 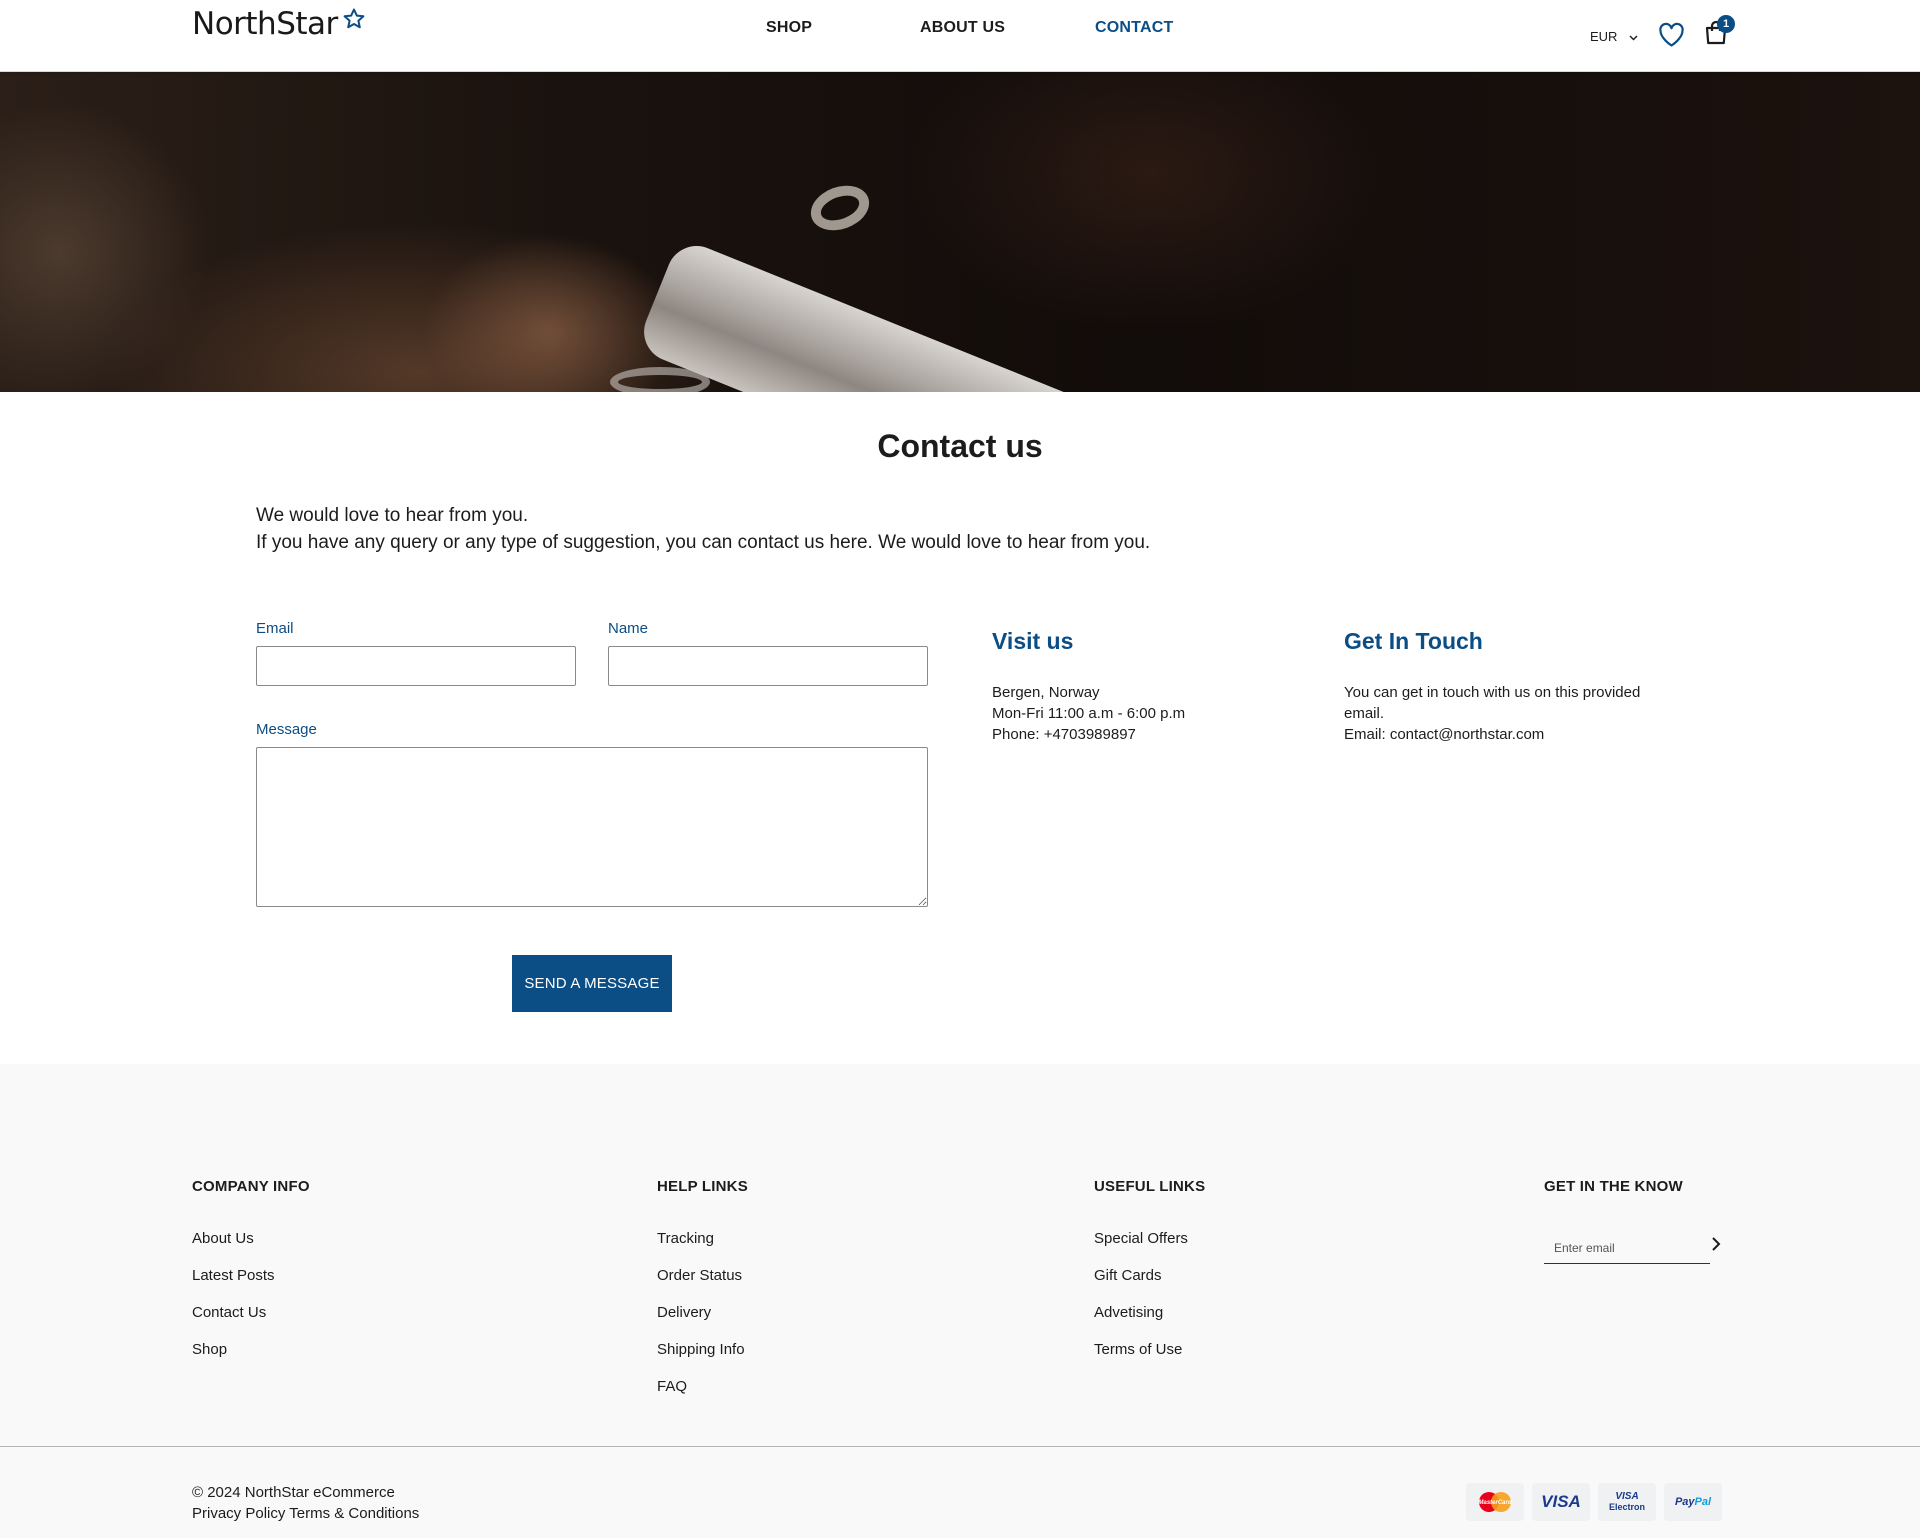 What do you see at coordinates (1046, 692) in the screenshot?
I see `address-text: Bergen, Norway` at bounding box center [1046, 692].